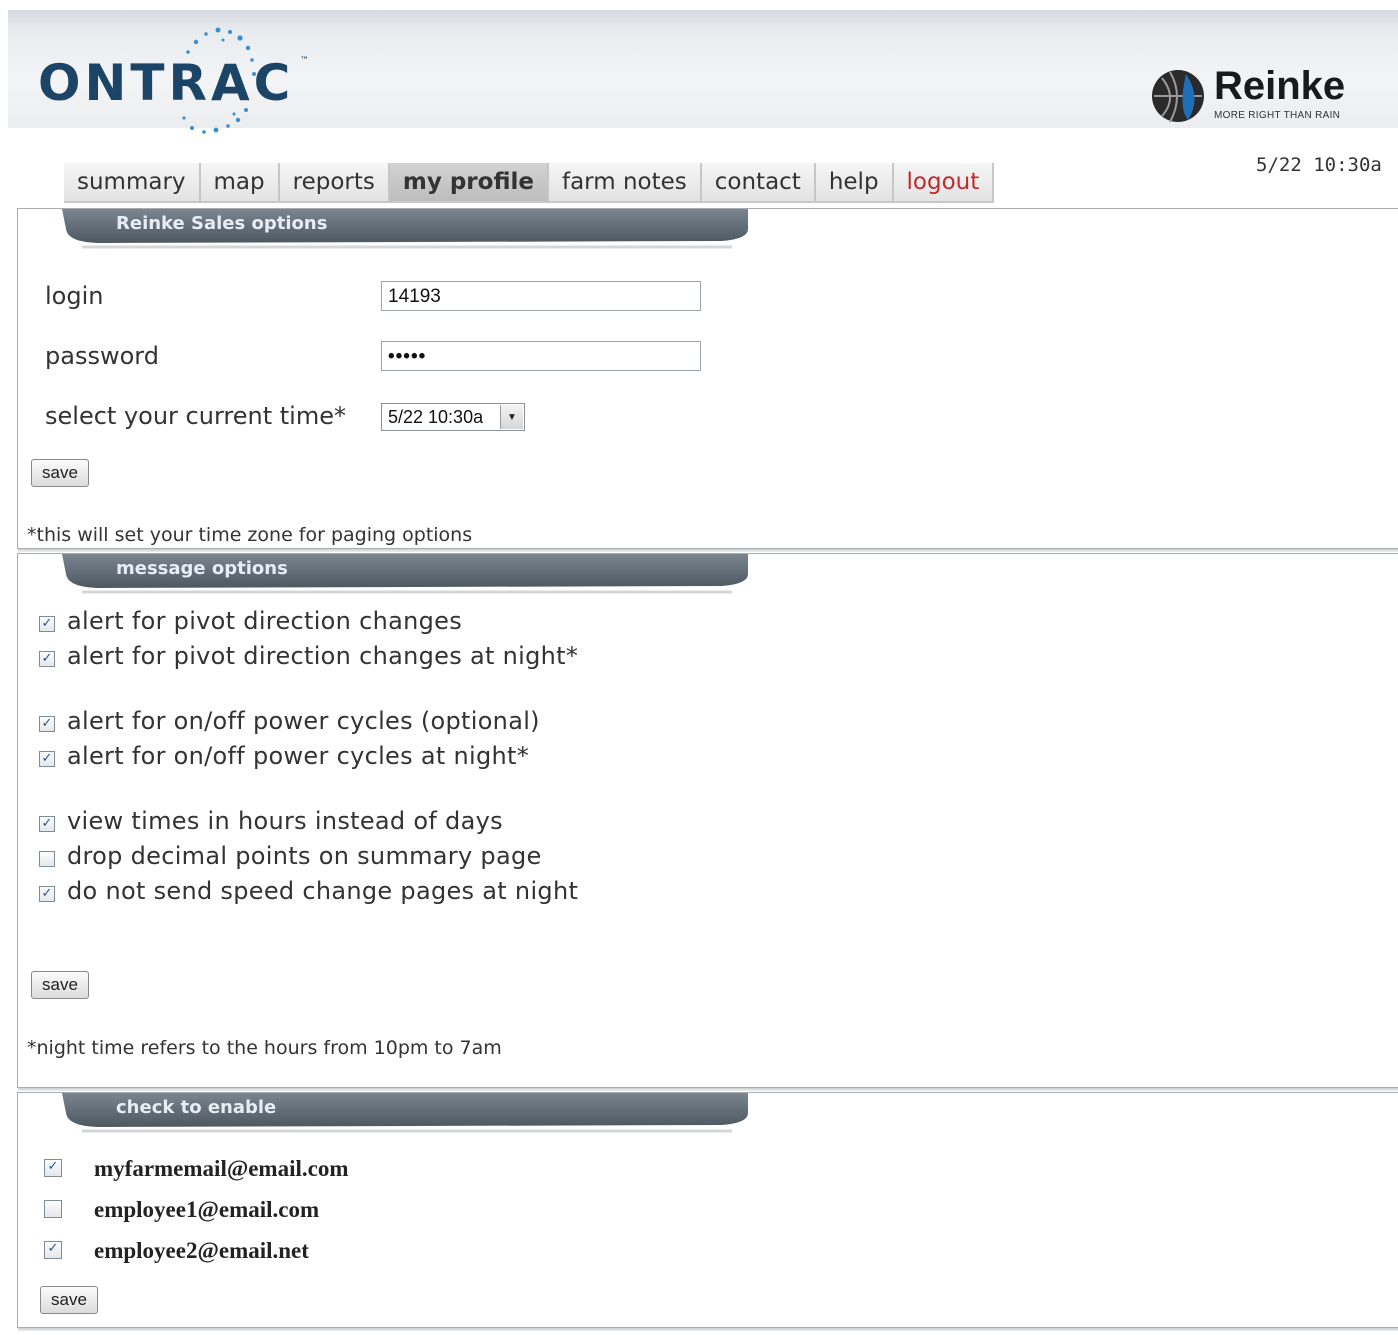  Describe the element at coordinates (219, 80) in the screenshot. I see `ontrac-dots-icon` at that location.